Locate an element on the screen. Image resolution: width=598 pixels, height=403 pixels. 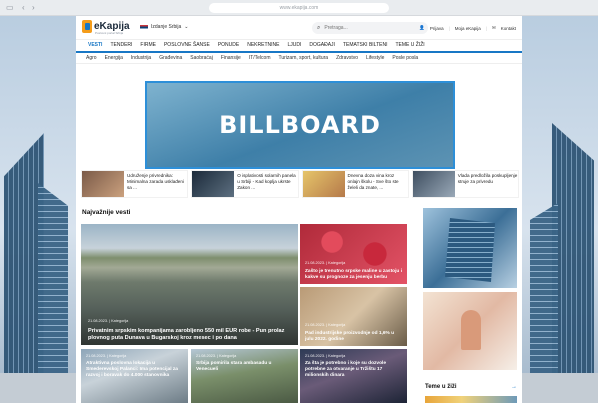
category-item: Posle posla is located at coordinates (405, 58).